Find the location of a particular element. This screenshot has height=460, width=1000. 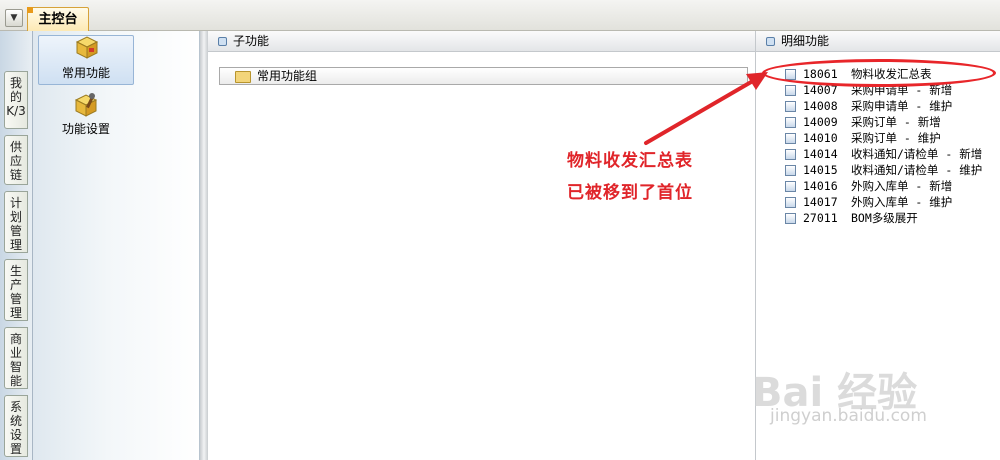

function-code: 14008 is located at coordinates (820, 106).